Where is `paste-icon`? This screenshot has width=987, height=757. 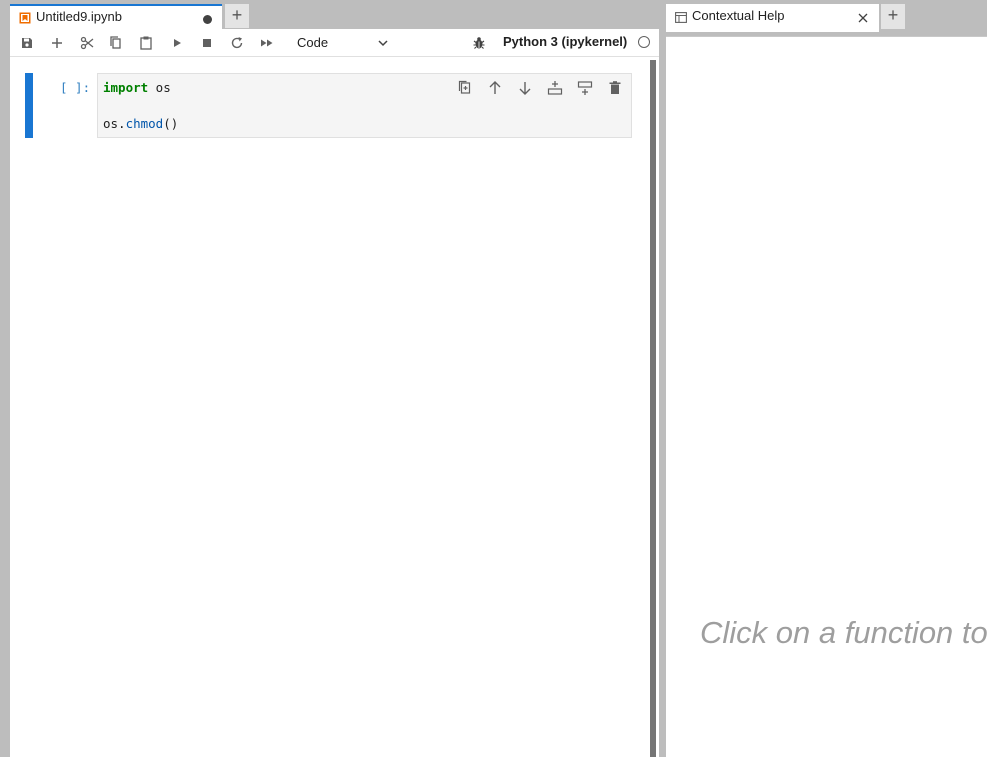
paste-icon is located at coordinates (146, 43).